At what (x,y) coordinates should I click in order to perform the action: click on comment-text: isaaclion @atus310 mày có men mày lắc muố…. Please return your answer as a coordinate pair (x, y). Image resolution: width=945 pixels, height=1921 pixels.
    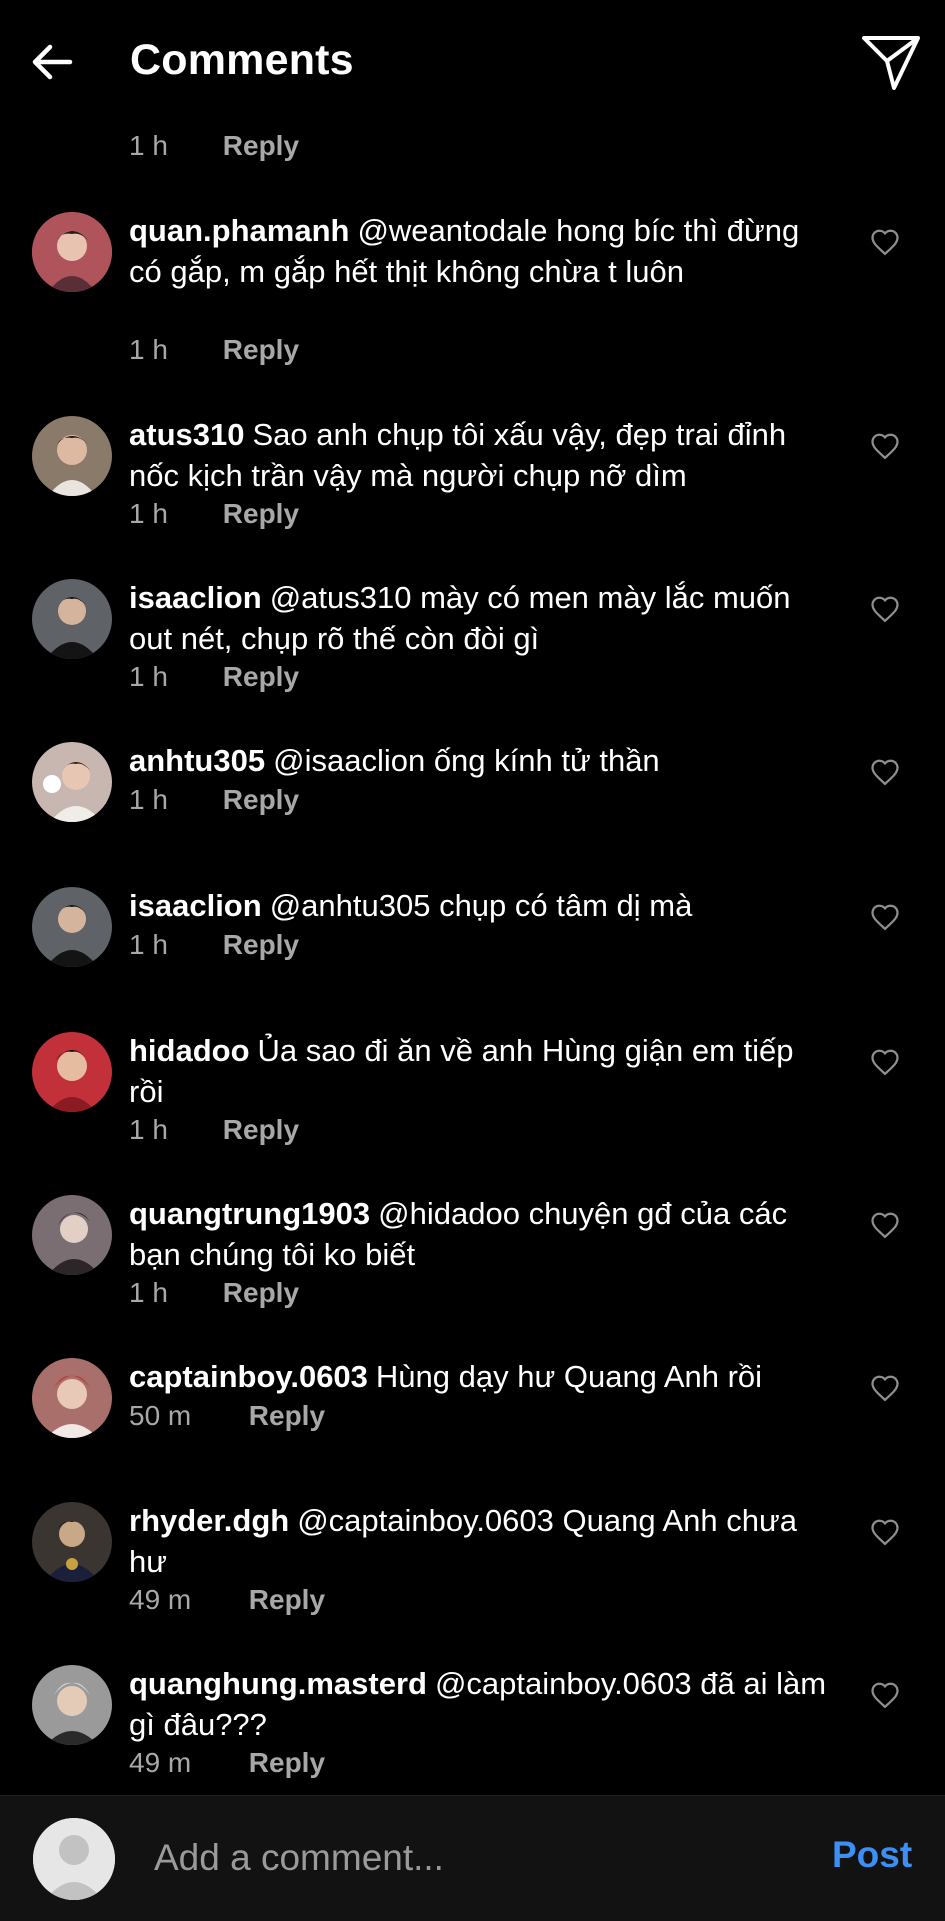
    Looking at the image, I should click on (479, 618).